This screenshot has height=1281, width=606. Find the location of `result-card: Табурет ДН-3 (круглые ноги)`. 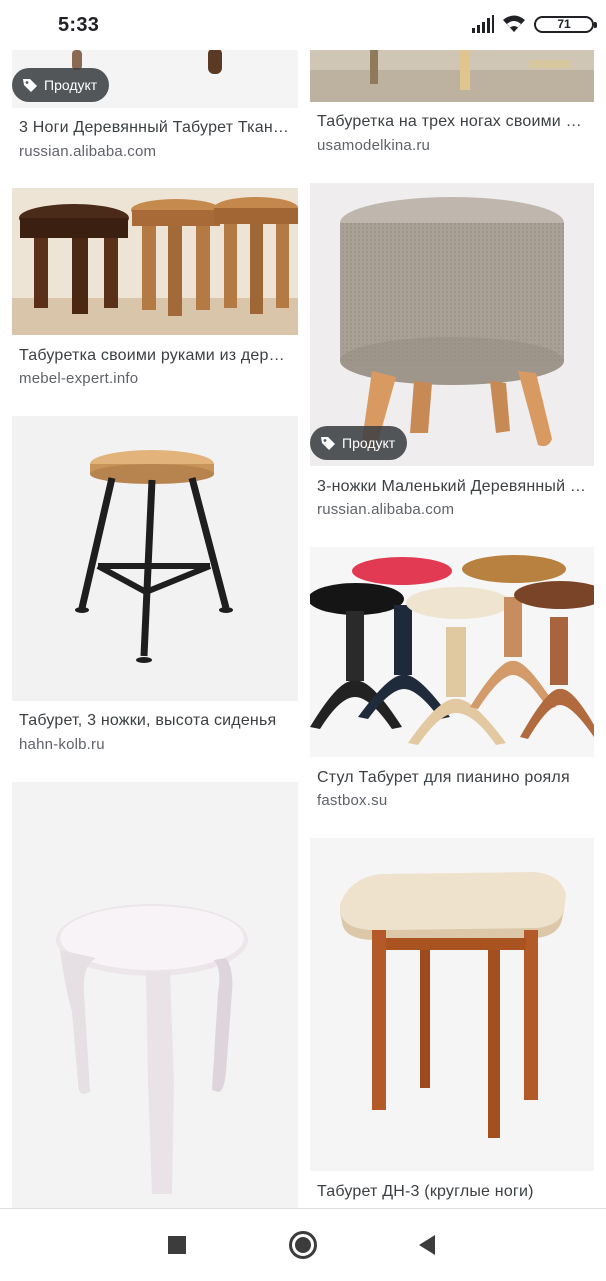

result-card: Табурет ДН-3 (круглые ноги) is located at coordinates (452, 1023).